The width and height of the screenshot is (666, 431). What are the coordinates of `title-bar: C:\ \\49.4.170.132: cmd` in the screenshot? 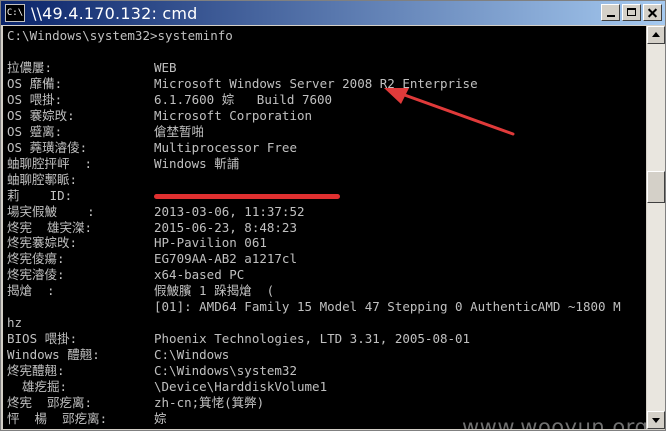 It's located at (333, 13).